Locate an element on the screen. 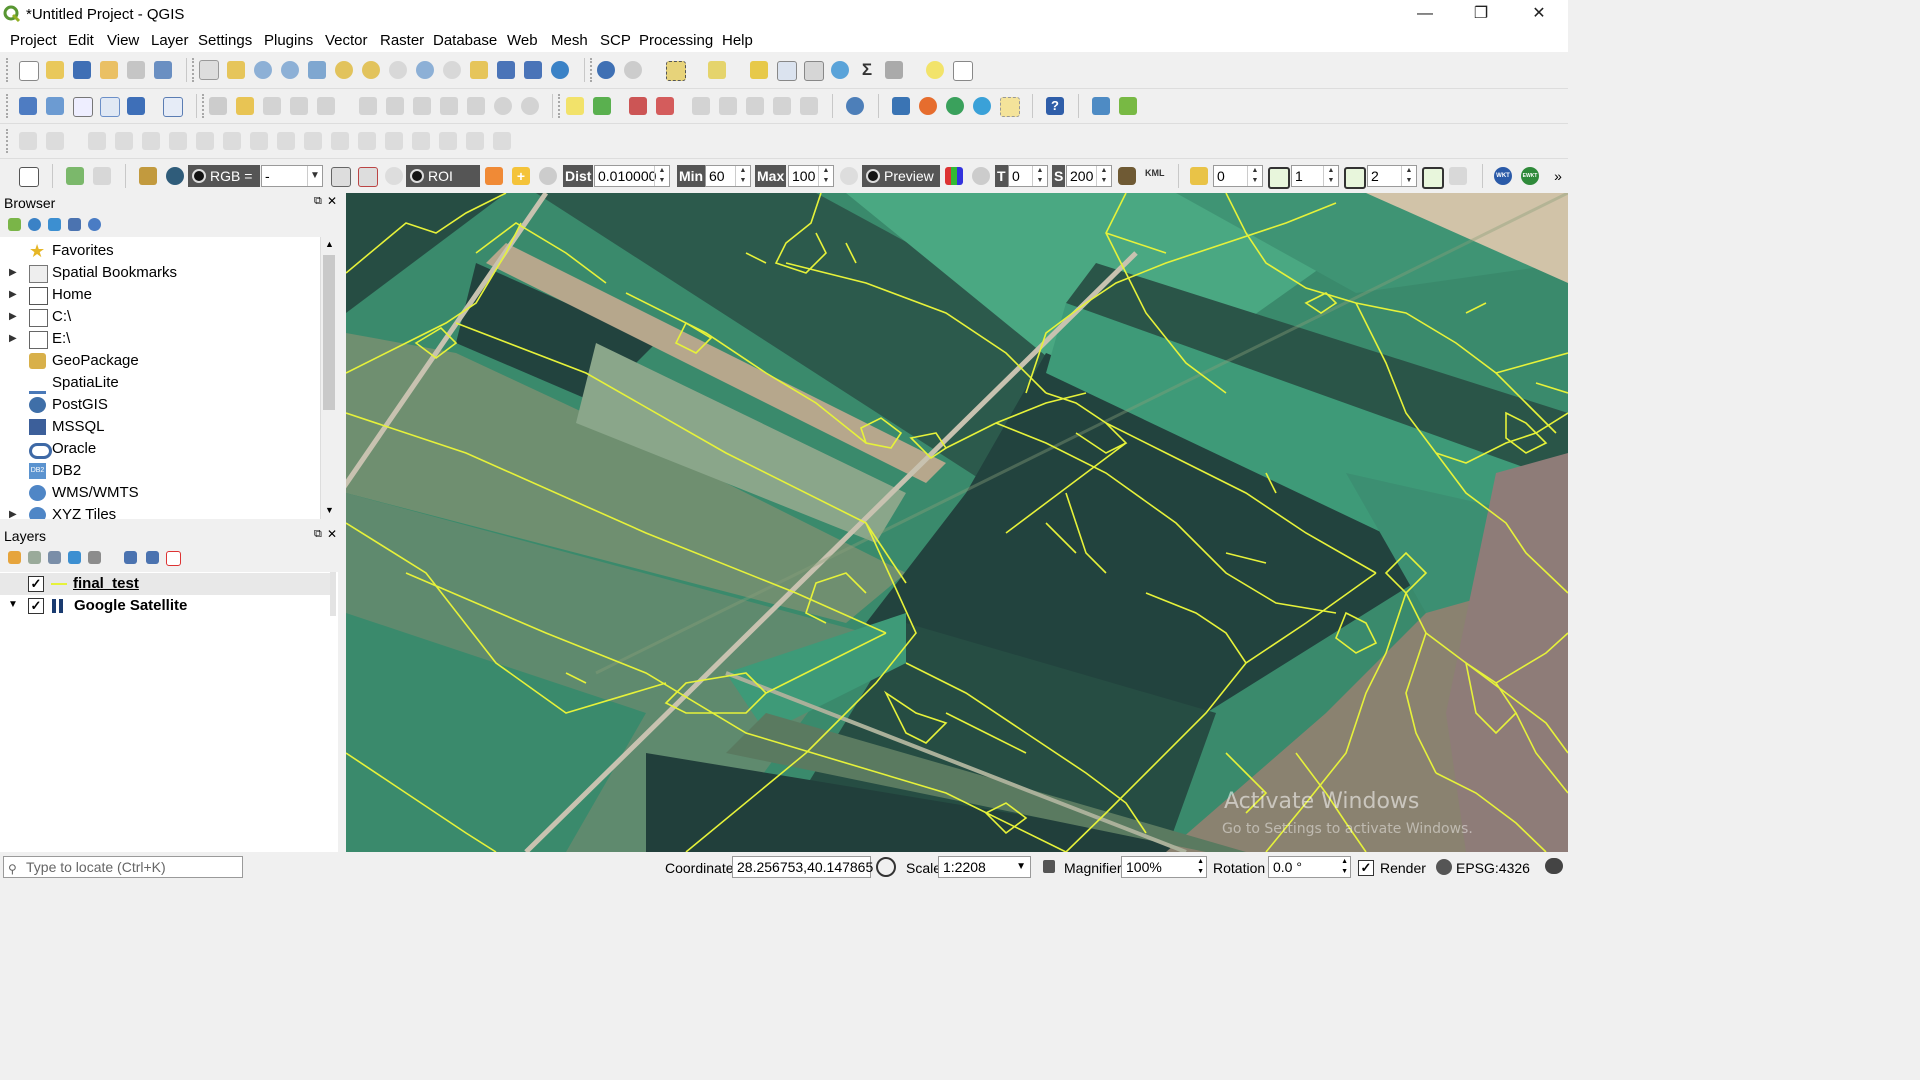  zoom-last-icon is located at coordinates (425, 70).